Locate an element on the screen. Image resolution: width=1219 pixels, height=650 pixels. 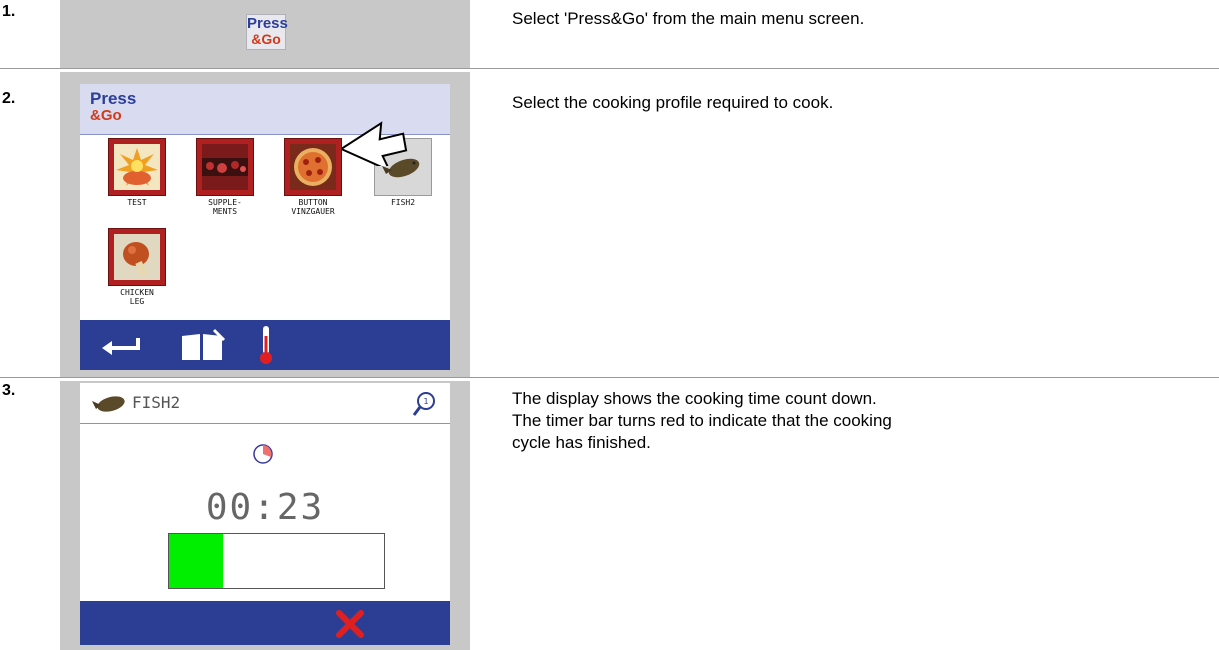
press-and-go-logo-button: Press &Go is located at coordinates (267, 32).